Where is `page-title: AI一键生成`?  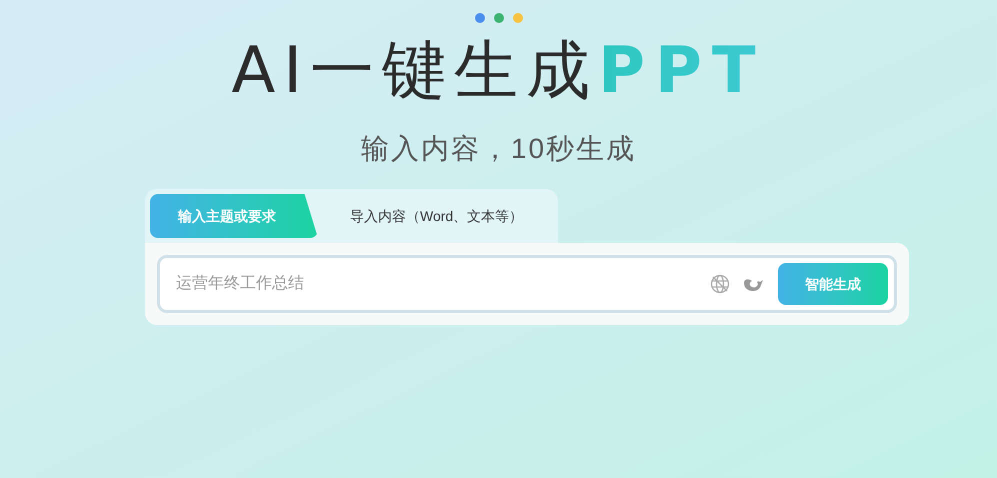
page-title: AI一键生成 is located at coordinates (414, 71).